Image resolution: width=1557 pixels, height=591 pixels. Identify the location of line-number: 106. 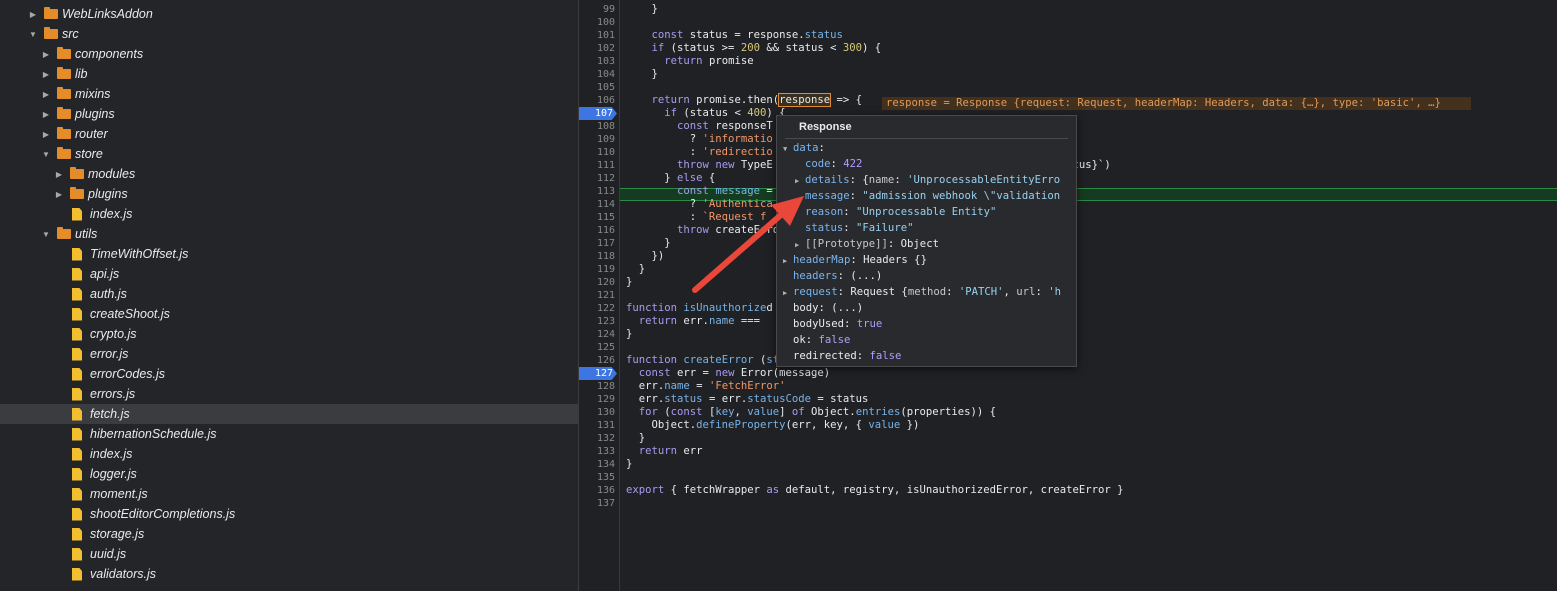
(597, 100).